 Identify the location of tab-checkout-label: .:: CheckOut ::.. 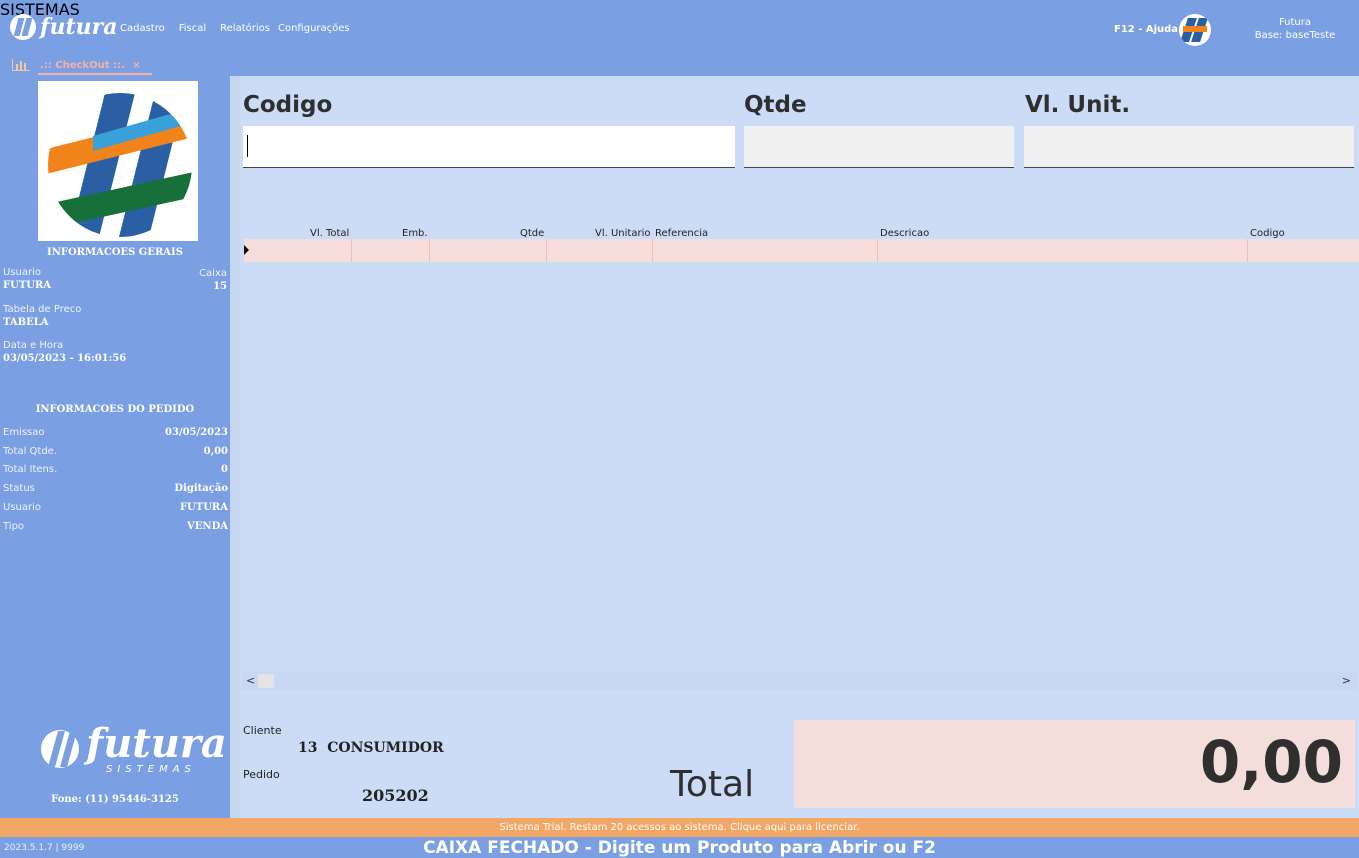
(82, 65).